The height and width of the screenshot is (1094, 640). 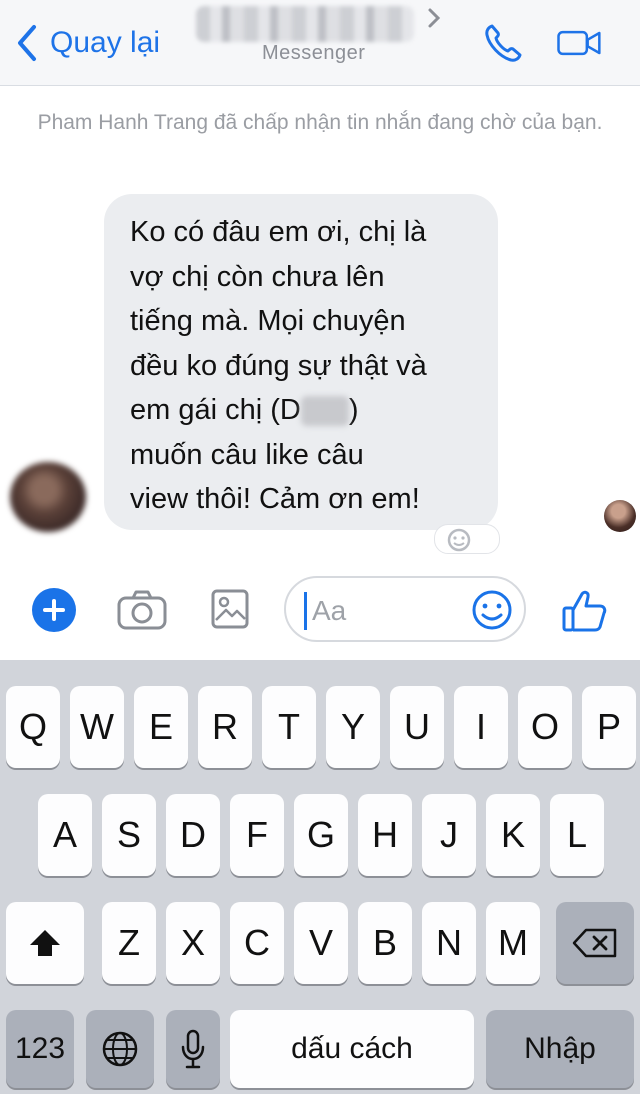 I want to click on key-q: Q, so click(x=33, y=727).